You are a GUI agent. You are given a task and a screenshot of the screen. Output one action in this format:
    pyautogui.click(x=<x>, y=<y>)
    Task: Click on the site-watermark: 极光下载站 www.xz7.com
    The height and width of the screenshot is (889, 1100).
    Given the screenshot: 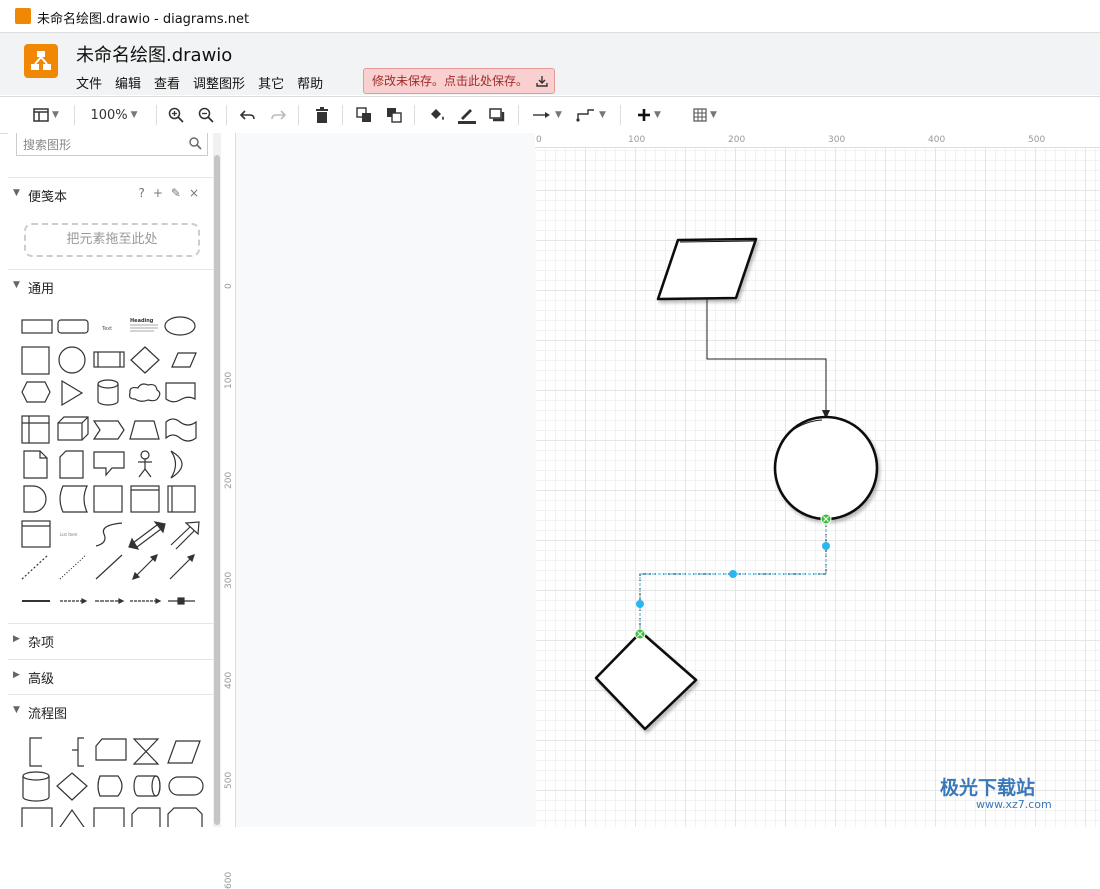 What is the action you would take?
    pyautogui.click(x=996, y=792)
    